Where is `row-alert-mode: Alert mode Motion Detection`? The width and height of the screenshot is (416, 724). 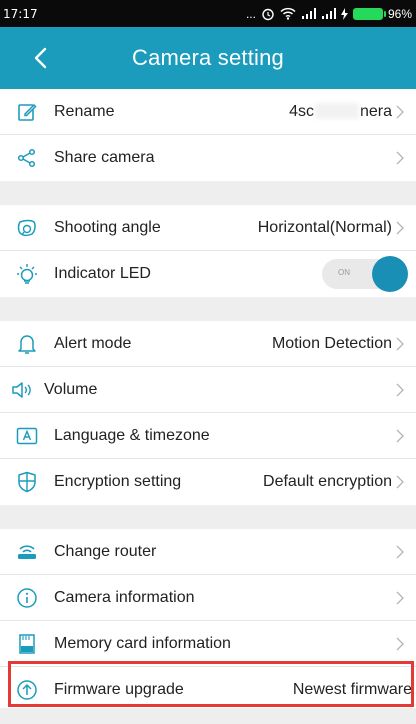
row-alert-mode: Alert mode Motion Detection is located at coordinates (208, 344).